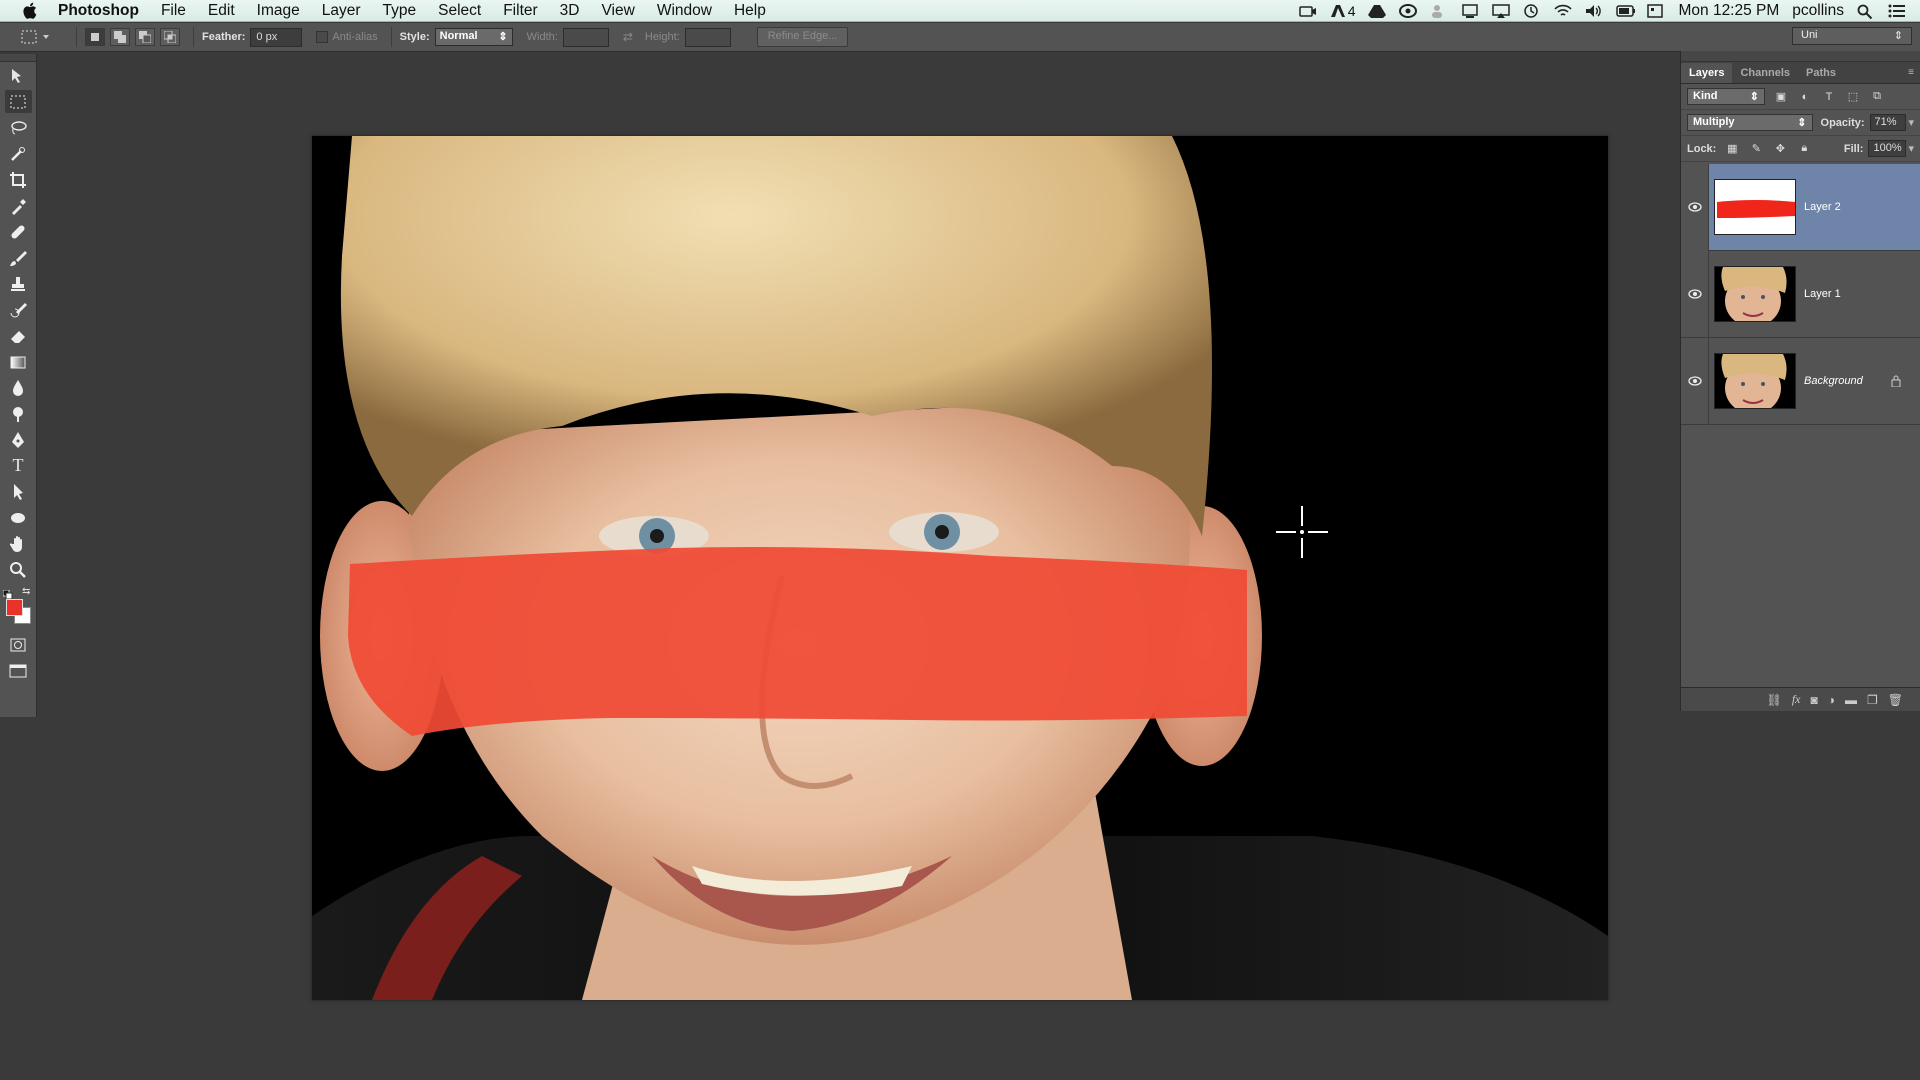 This screenshot has width=1920, height=1080. I want to click on adjustment-layer-icon: ◑, so click(1831, 700).